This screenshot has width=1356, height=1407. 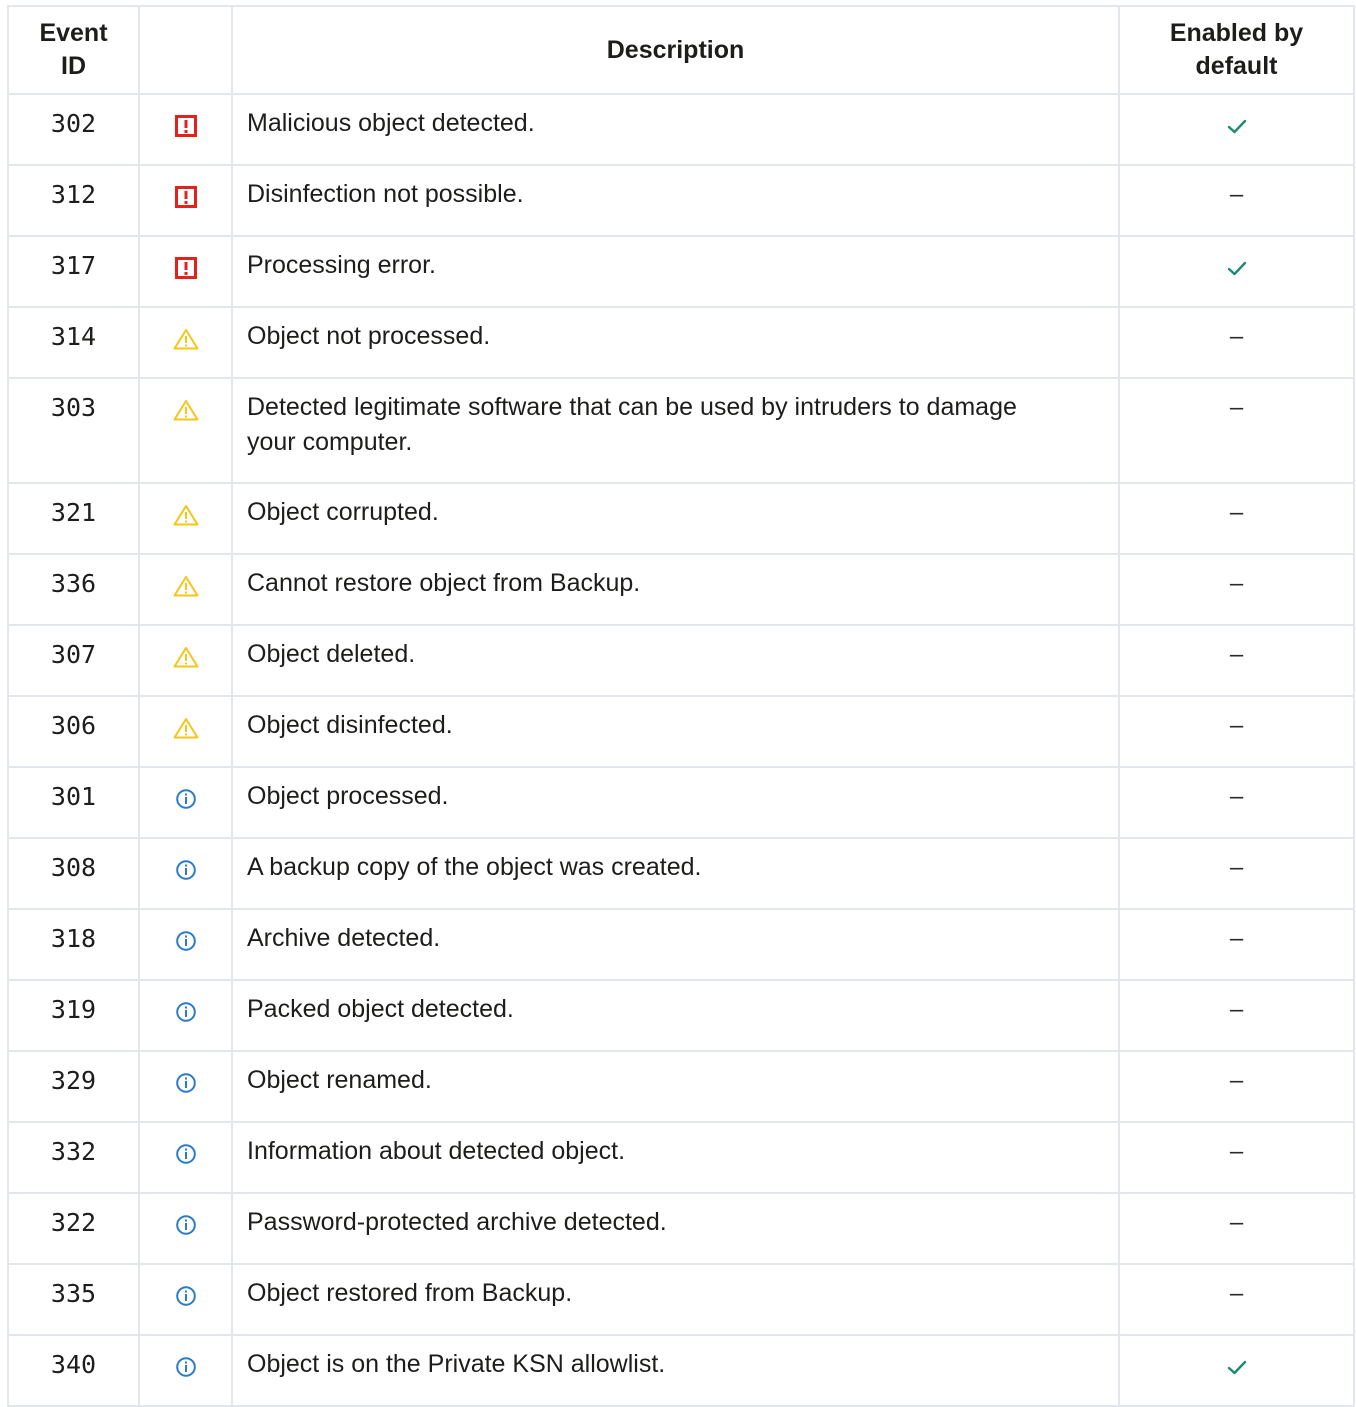 What do you see at coordinates (675, 1086) in the screenshot?
I see `description-cell: Object renamed.` at bounding box center [675, 1086].